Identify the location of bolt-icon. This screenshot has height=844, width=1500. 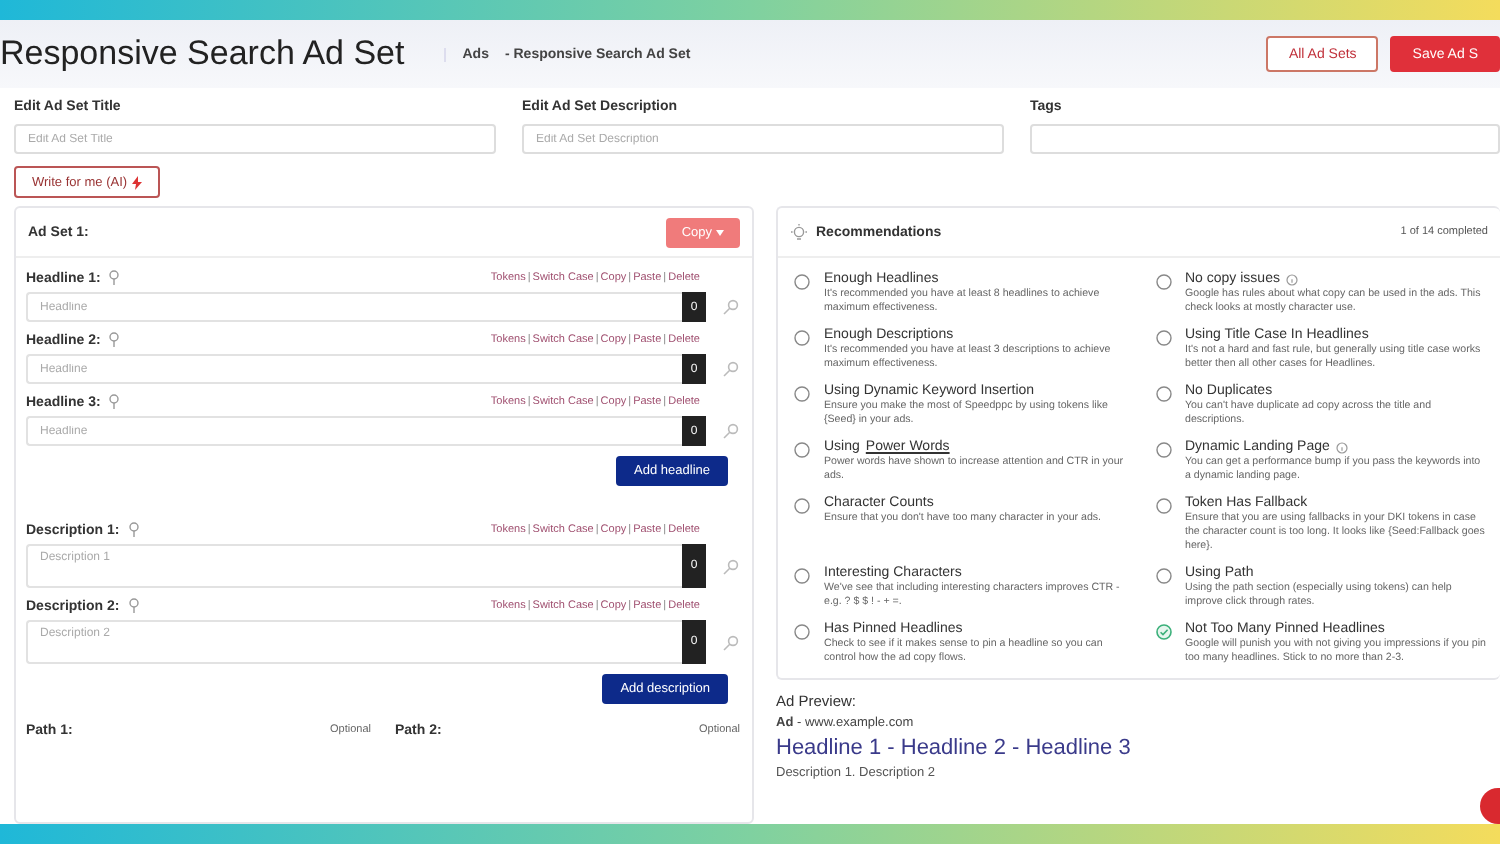
(136, 182).